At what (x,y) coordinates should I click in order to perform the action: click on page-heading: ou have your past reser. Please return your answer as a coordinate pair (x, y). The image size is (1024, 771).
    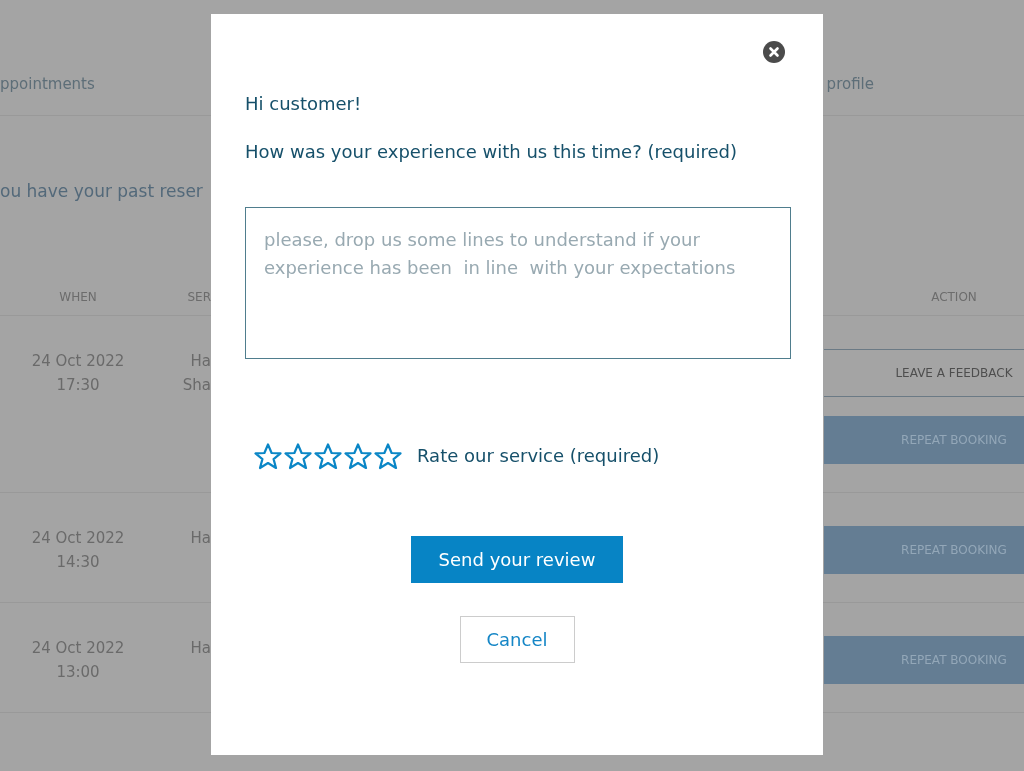
    Looking at the image, I should click on (101, 191).